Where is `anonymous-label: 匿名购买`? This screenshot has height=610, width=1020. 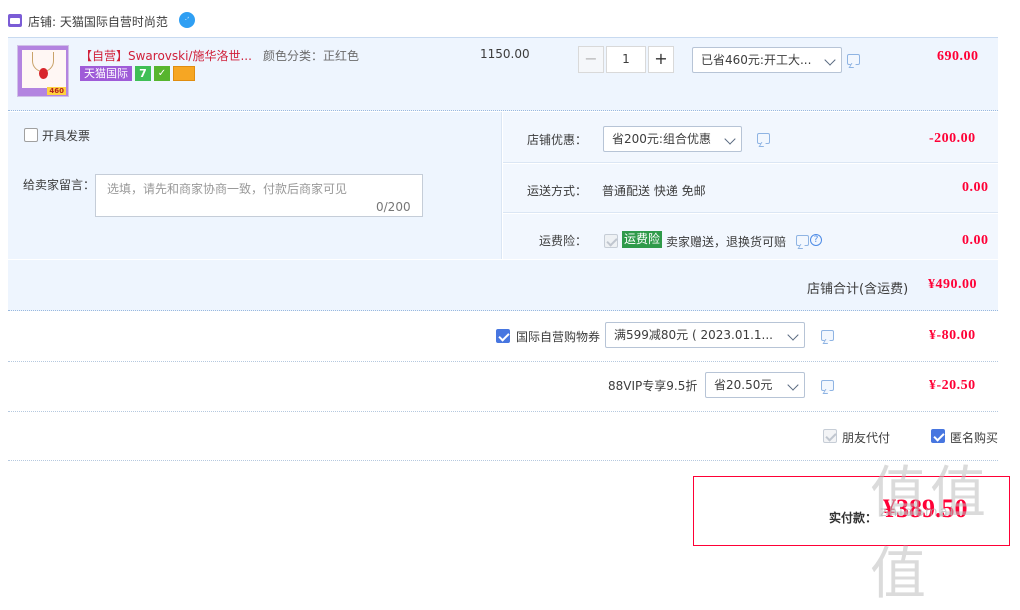
anonymous-label: 匿名购买 is located at coordinates (974, 438).